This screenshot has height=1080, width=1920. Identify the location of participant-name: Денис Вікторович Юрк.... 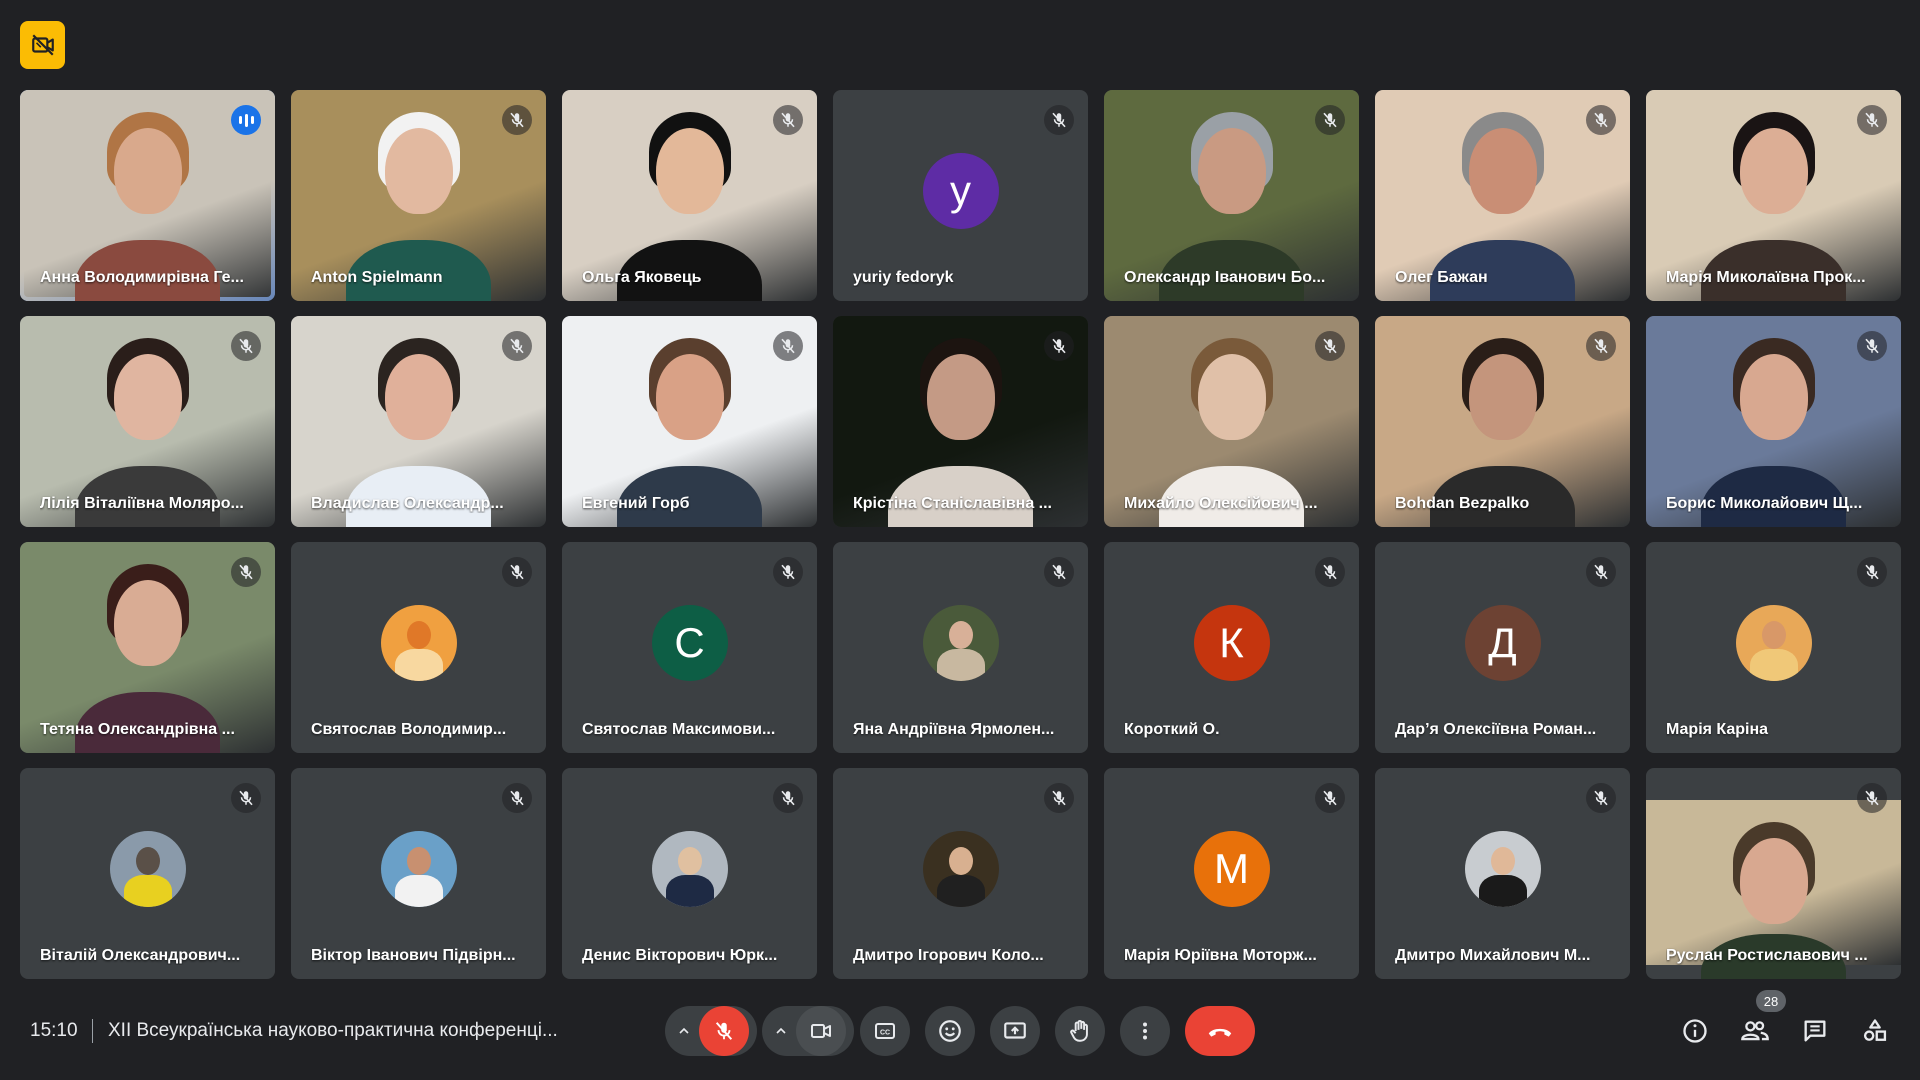
(680, 955).